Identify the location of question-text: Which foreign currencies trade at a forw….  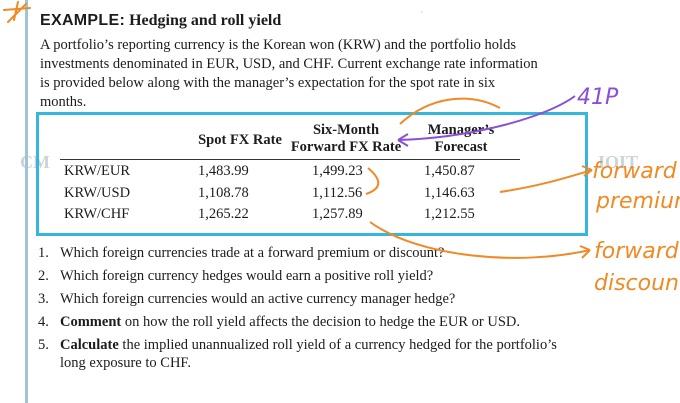
(252, 253).